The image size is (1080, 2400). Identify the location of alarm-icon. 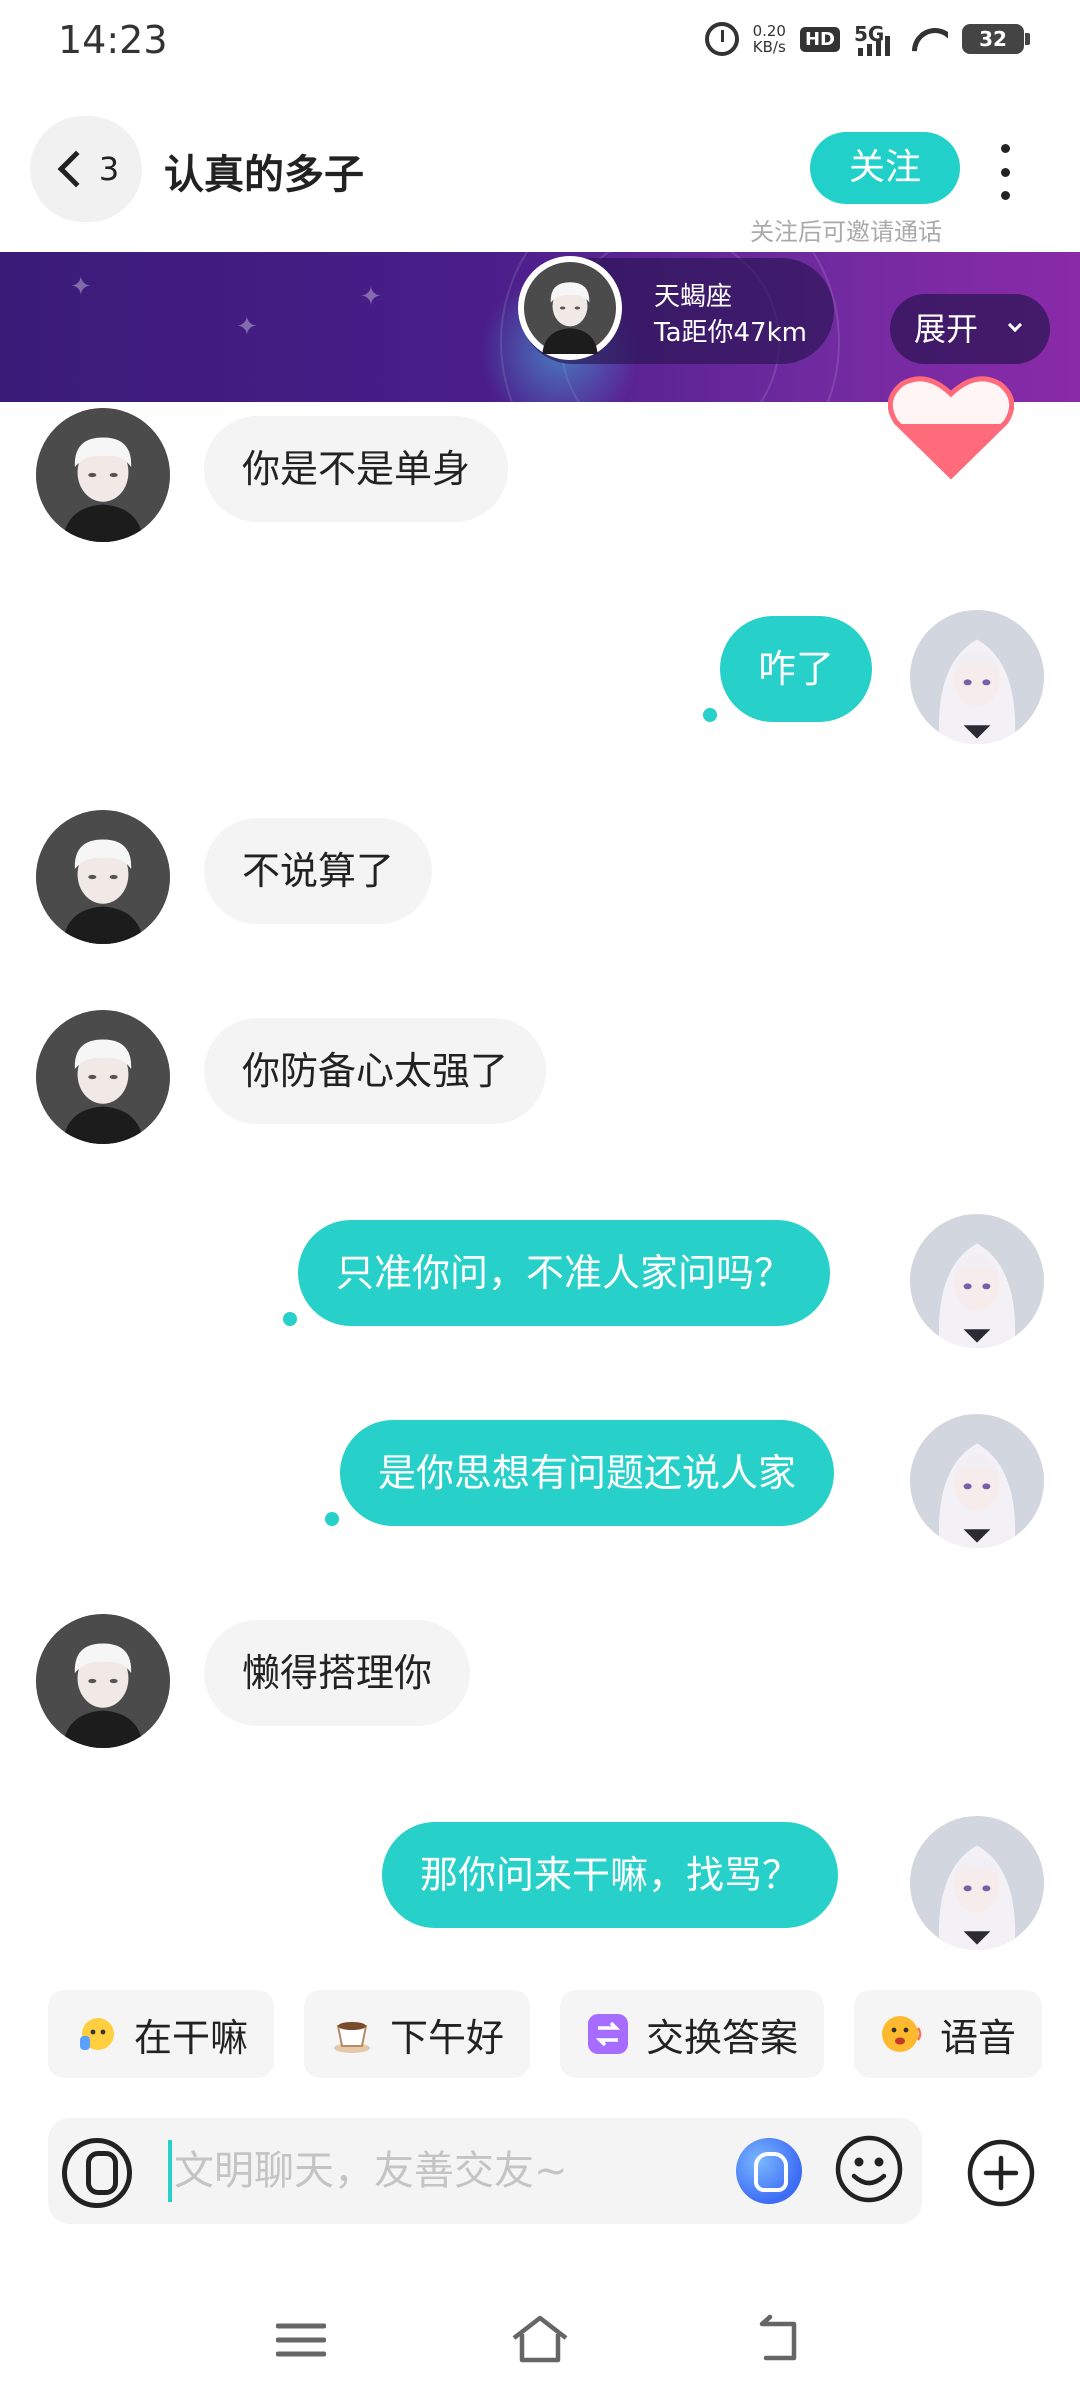
(721, 39).